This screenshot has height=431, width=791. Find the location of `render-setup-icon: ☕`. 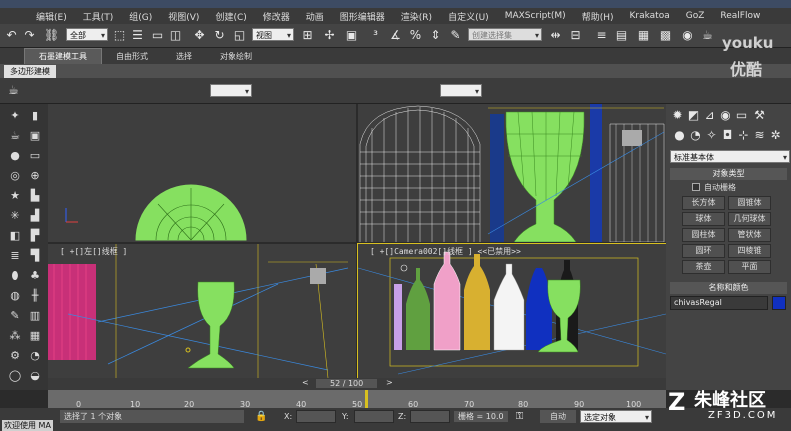

render-setup-icon: ☕ is located at coordinates (707, 35).